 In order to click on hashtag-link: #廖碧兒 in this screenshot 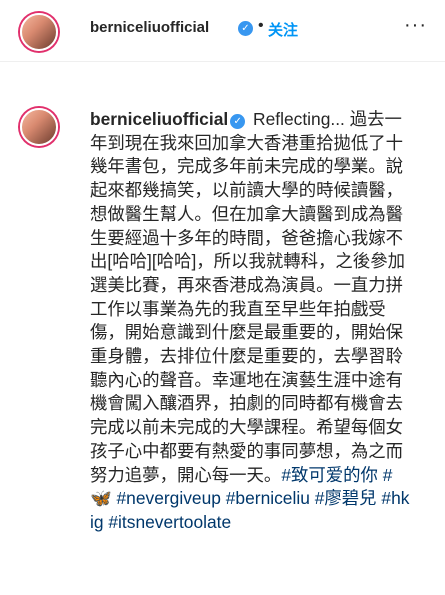, I will do `click(346, 498)`.